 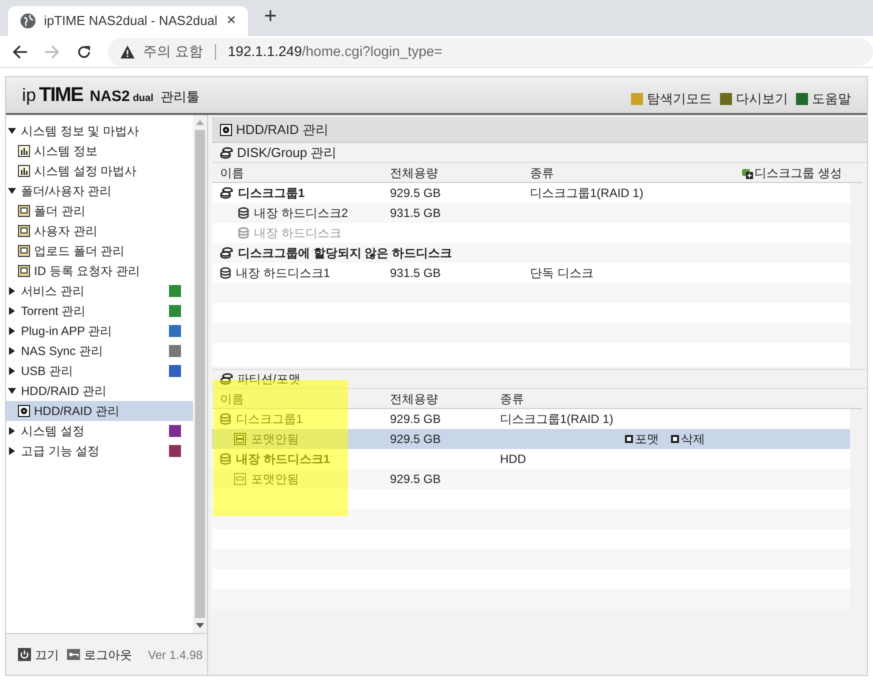 I want to click on table-cell-text: 내장 하드디스크2, so click(x=301, y=213).